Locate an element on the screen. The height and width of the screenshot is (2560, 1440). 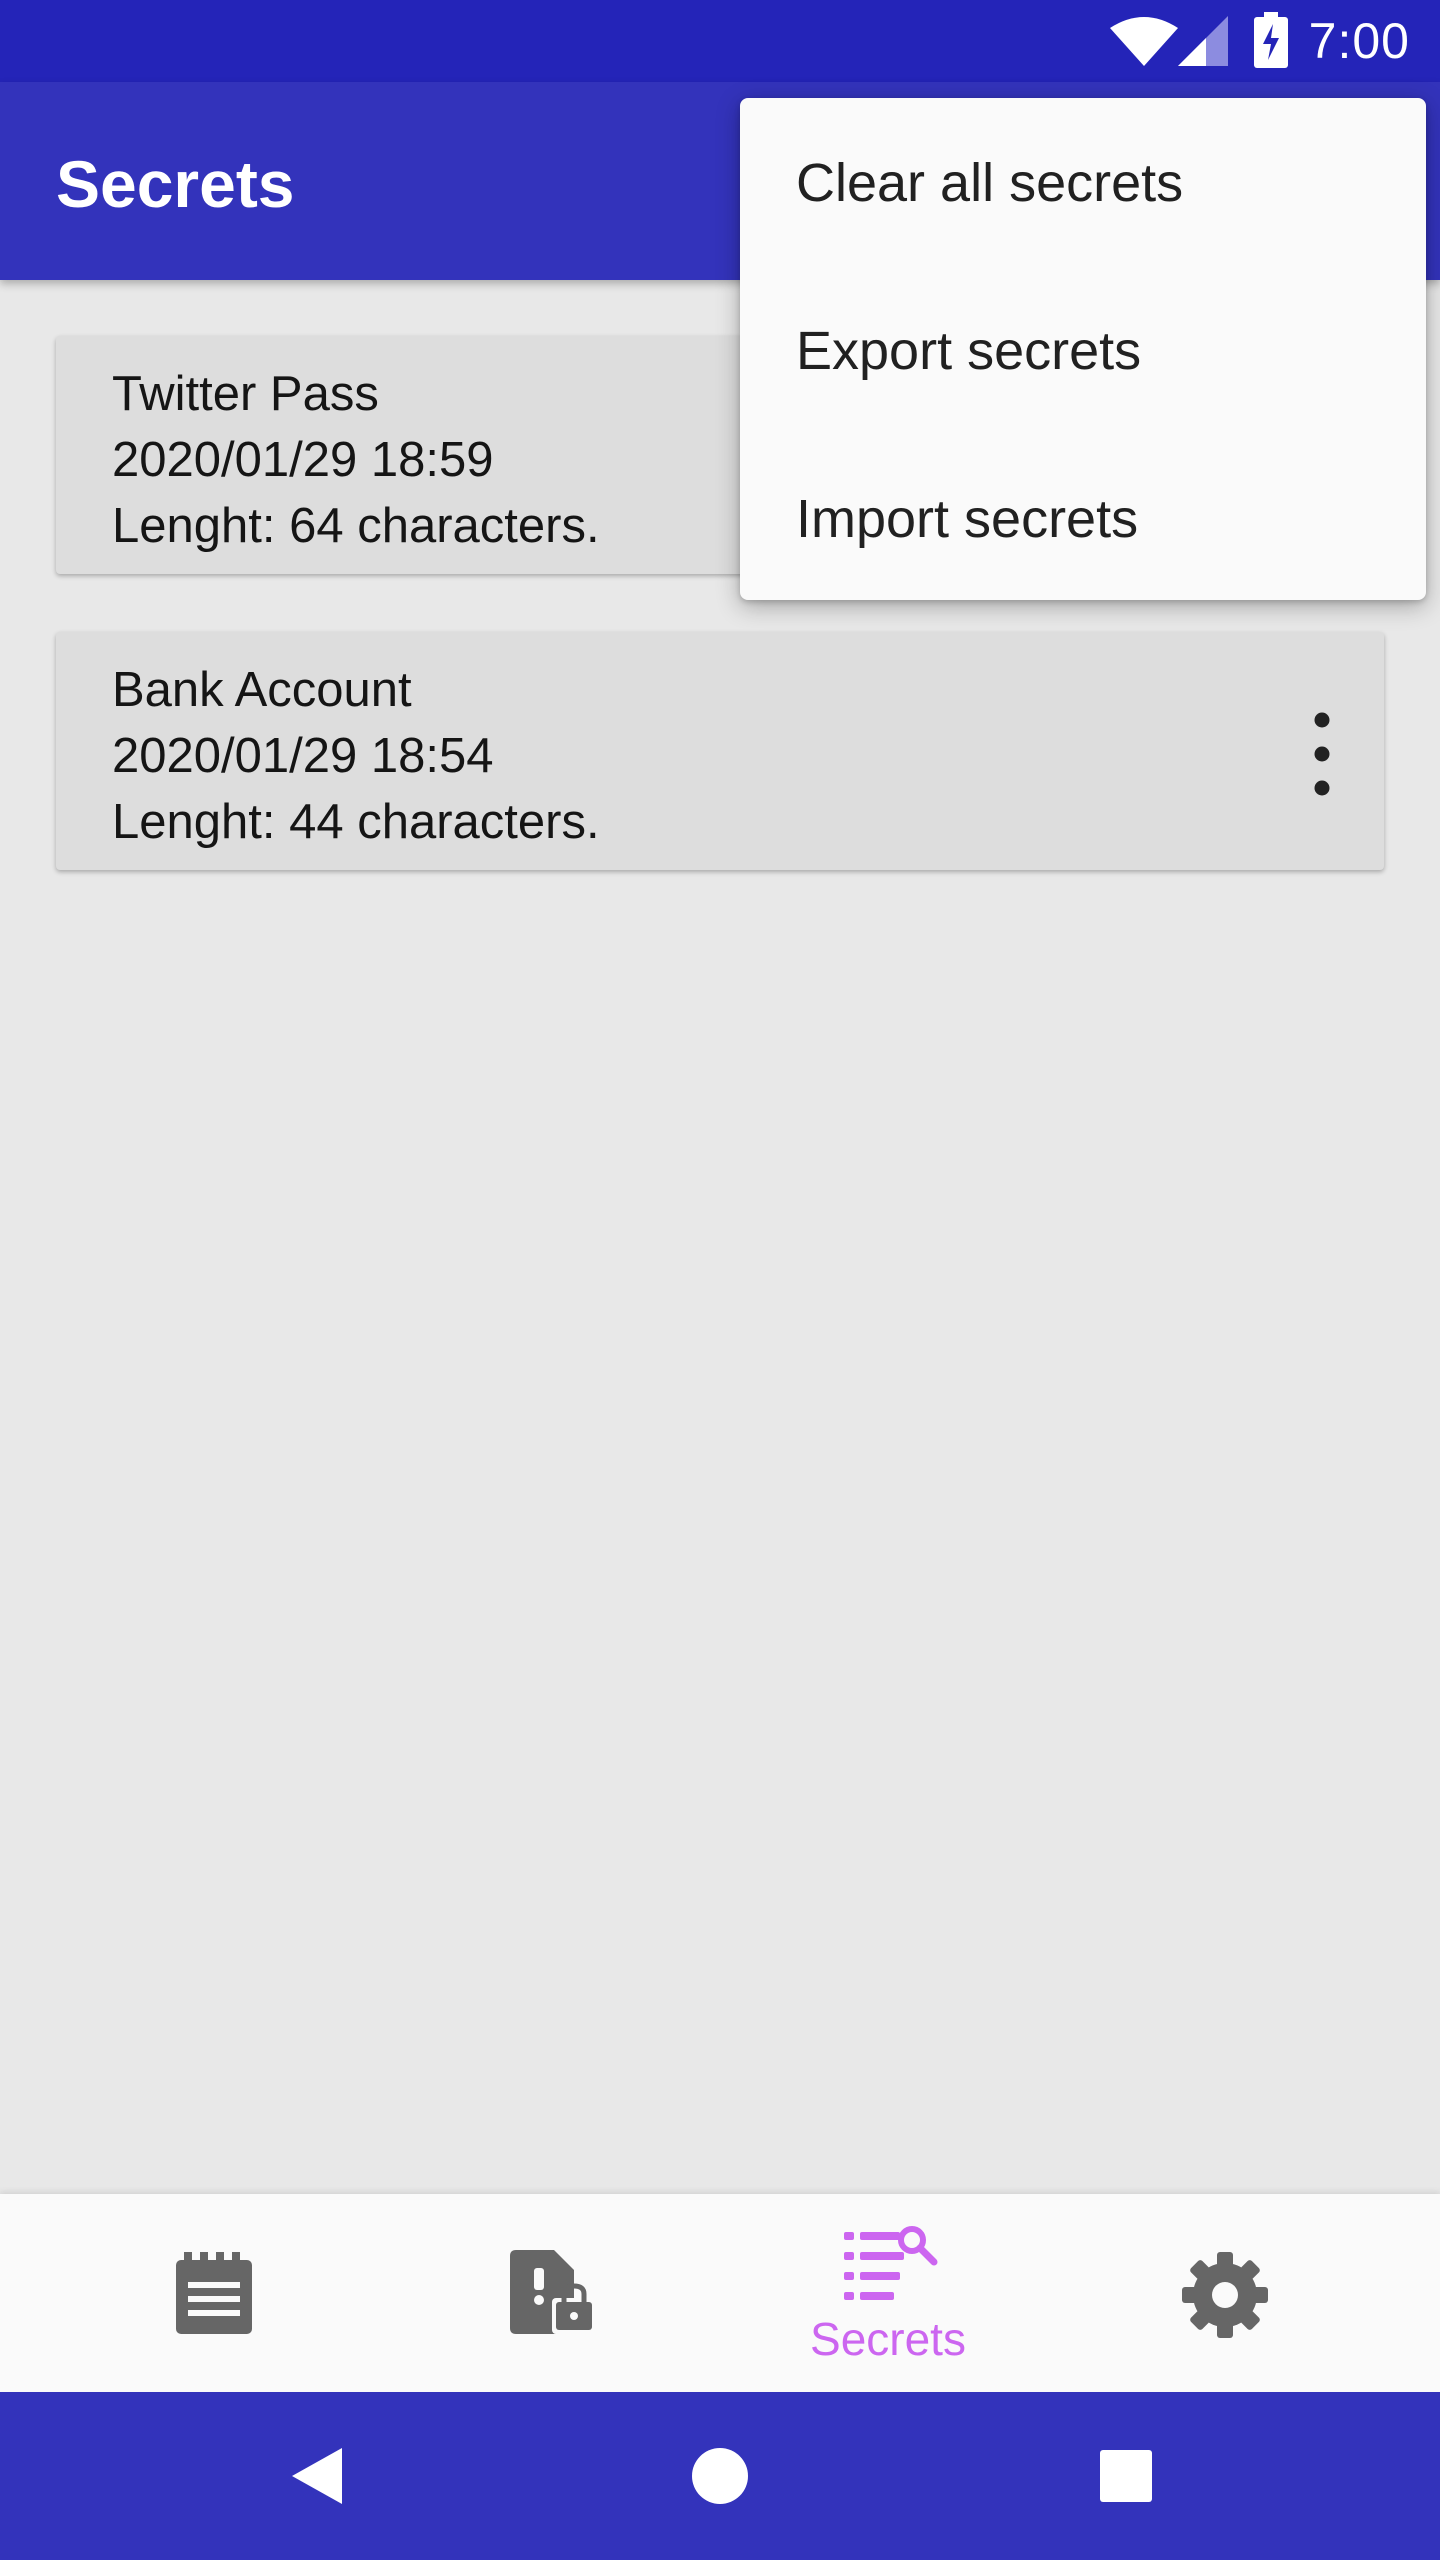
system-navigation-bar is located at coordinates (720, 2476).